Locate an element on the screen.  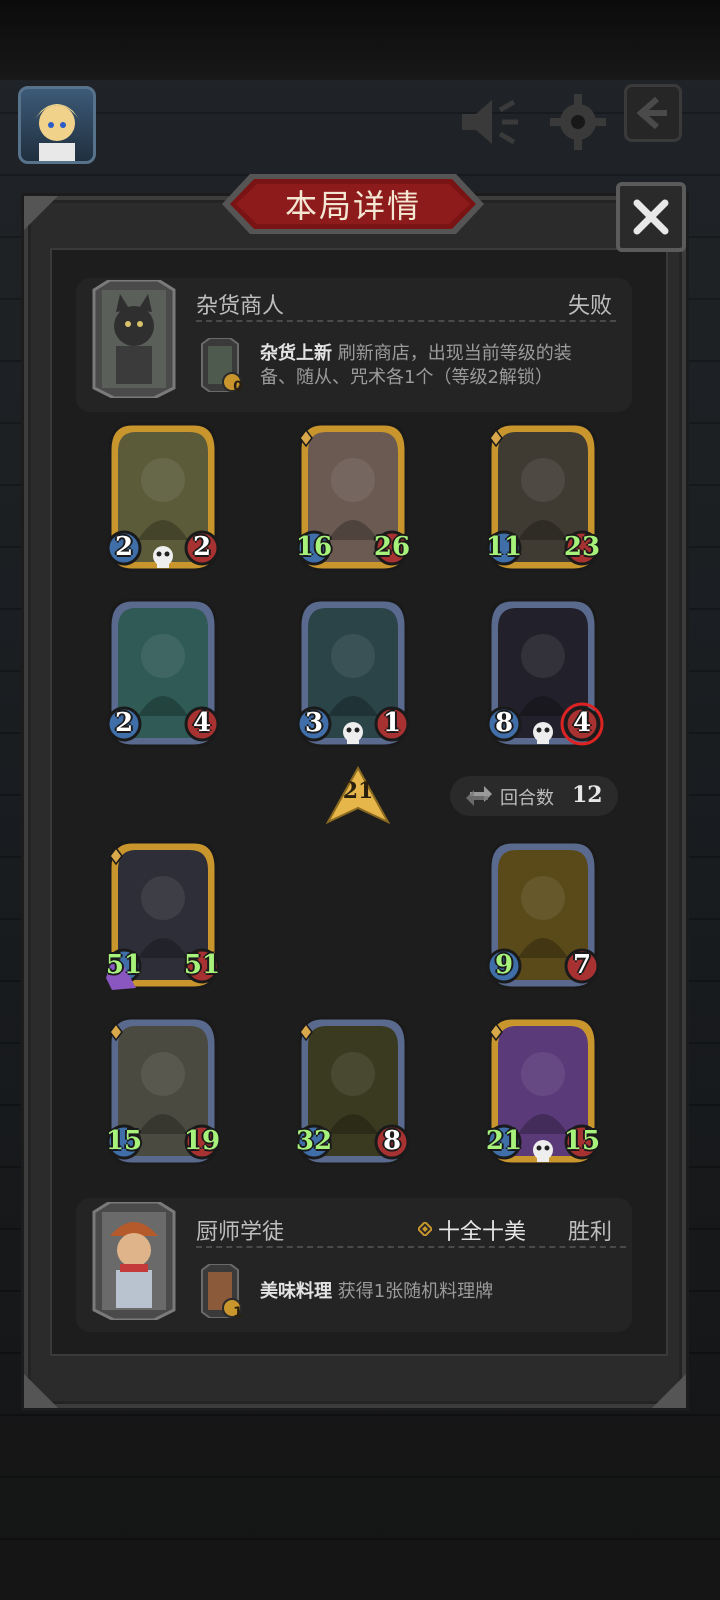
top-bar-background is located at coordinates (360, 40).